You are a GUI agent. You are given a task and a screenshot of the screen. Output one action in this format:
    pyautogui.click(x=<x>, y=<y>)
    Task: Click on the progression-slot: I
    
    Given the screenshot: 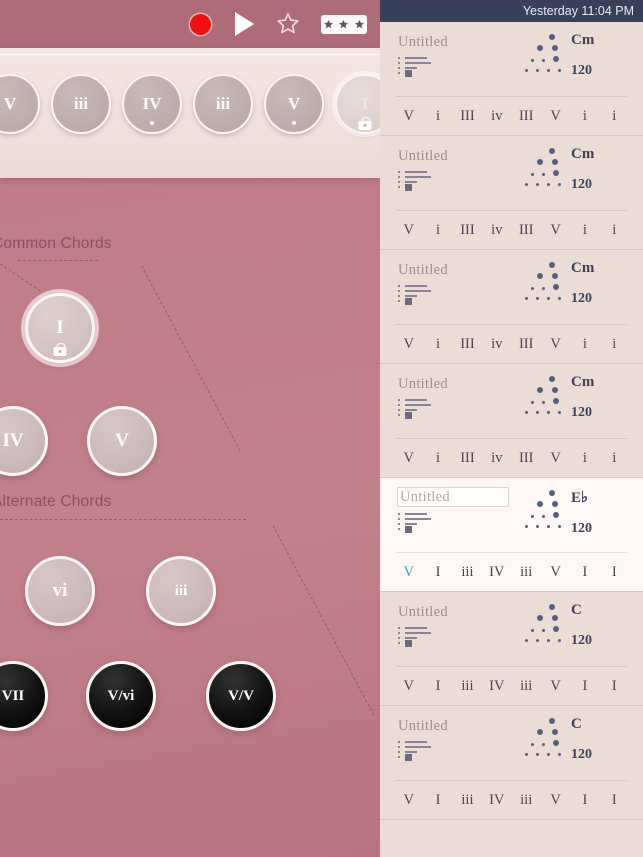 What is the action you would take?
    pyautogui.click(x=357, y=104)
    